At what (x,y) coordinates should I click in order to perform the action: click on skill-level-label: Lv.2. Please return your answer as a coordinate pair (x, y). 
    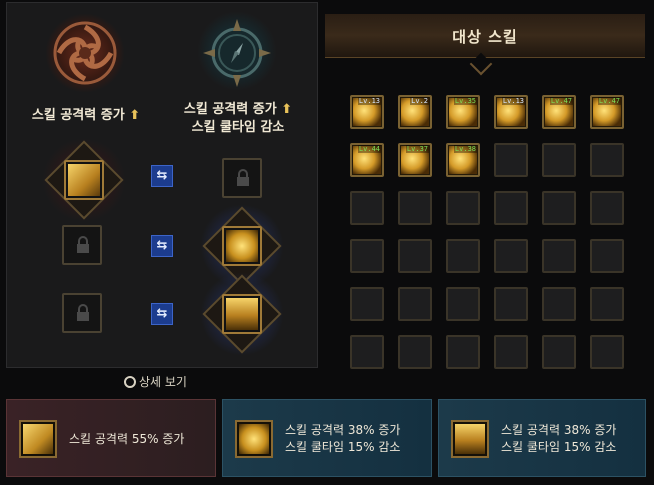
    Looking at the image, I should click on (419, 101).